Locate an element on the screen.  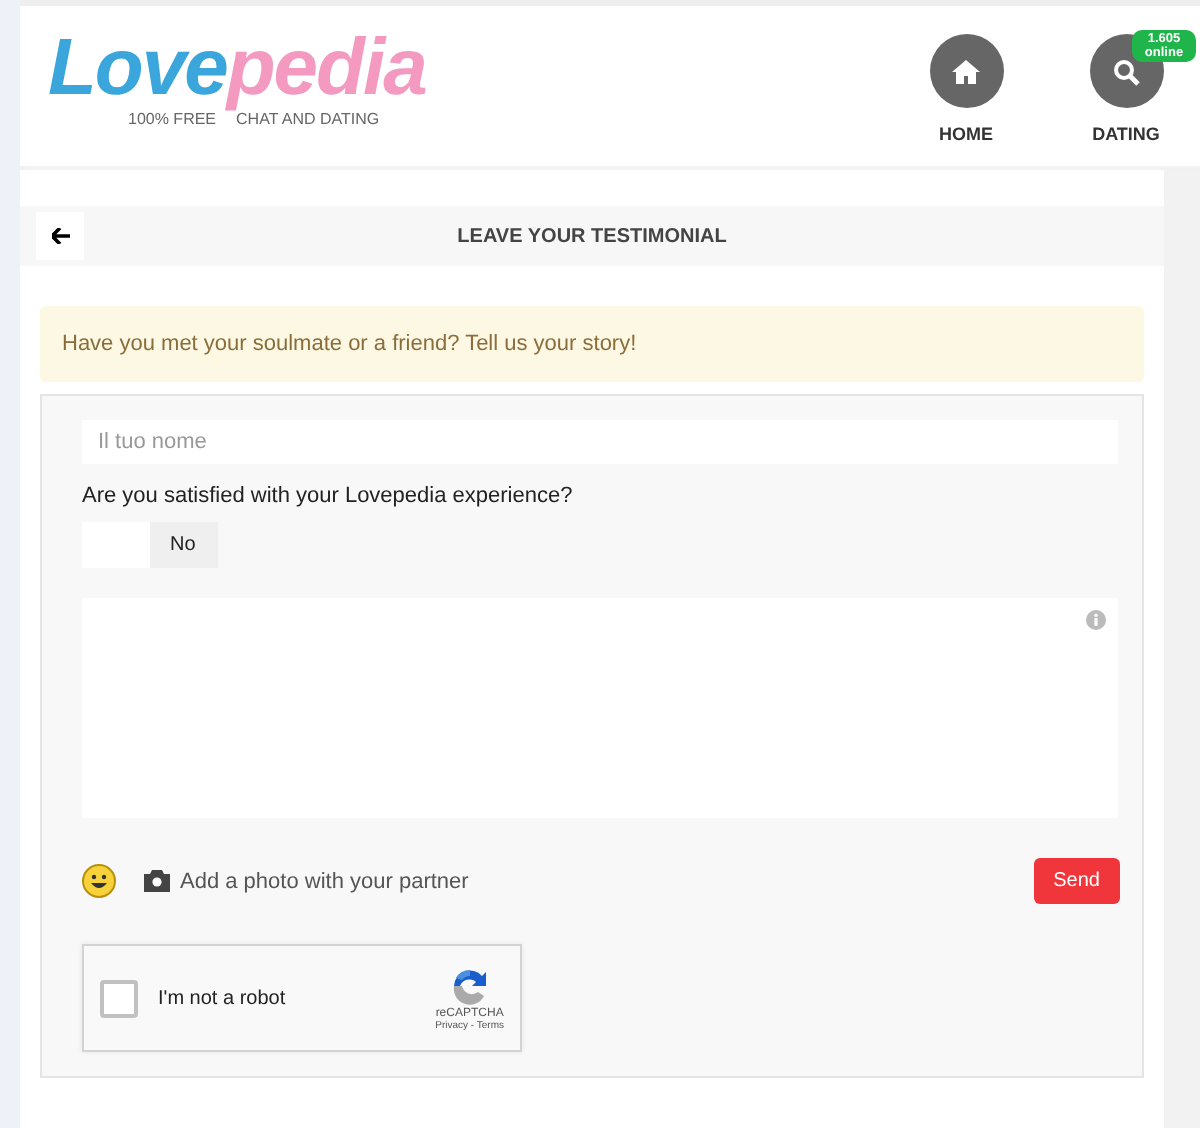
back-button is located at coordinates (60, 236).